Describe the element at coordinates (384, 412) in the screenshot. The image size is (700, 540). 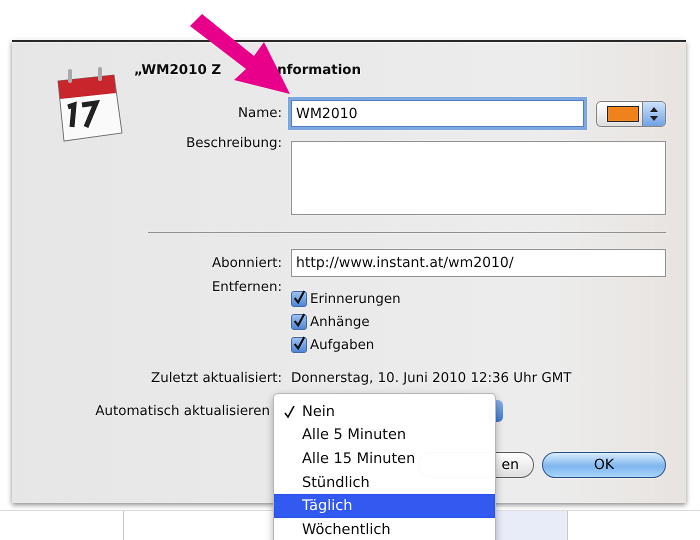
I see `menu-item: Nein` at that location.